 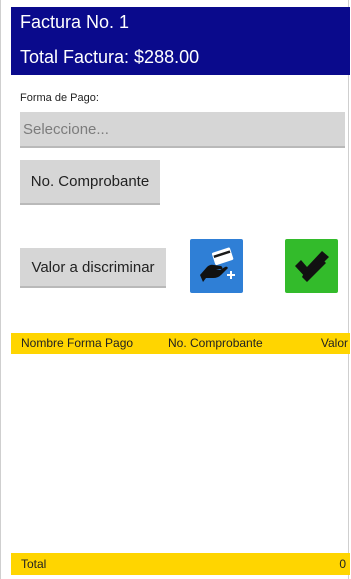 What do you see at coordinates (110, 57) in the screenshot?
I see `invoice-total: Total Factura: $288.00` at bounding box center [110, 57].